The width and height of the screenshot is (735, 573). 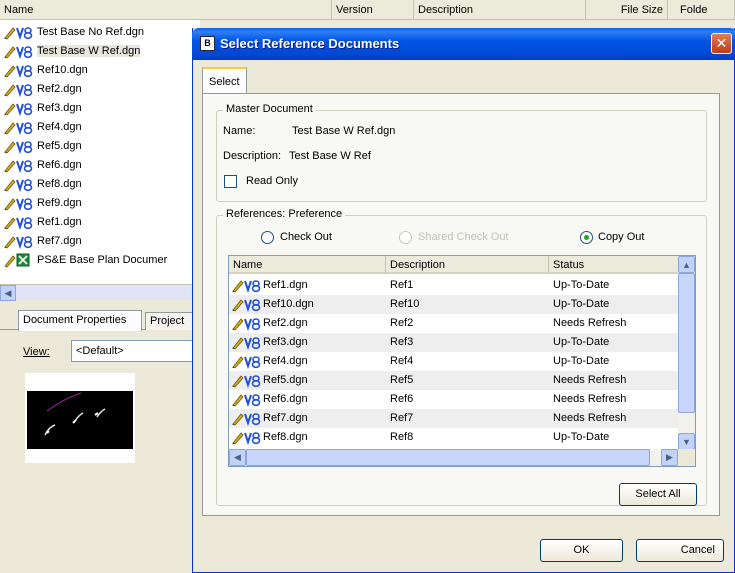 I want to click on check-out-label: Check Out, so click(x=306, y=237).